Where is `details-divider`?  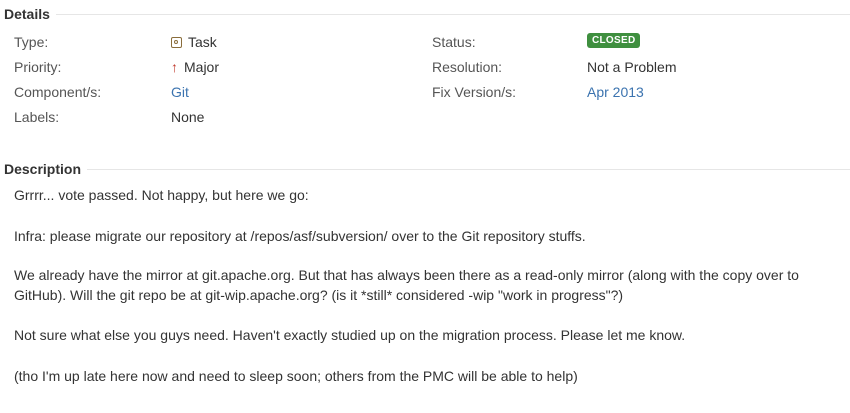
details-divider is located at coordinates (427, 14).